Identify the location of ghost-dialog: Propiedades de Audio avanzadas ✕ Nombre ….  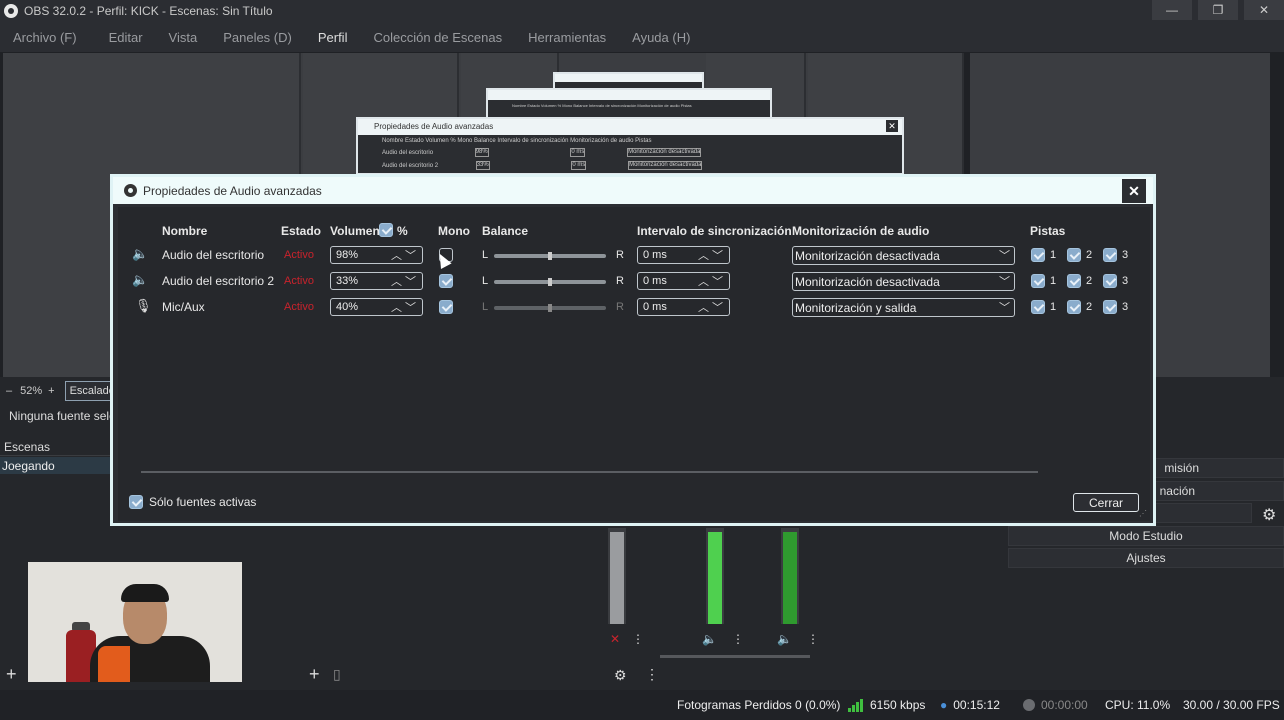
(630, 146).